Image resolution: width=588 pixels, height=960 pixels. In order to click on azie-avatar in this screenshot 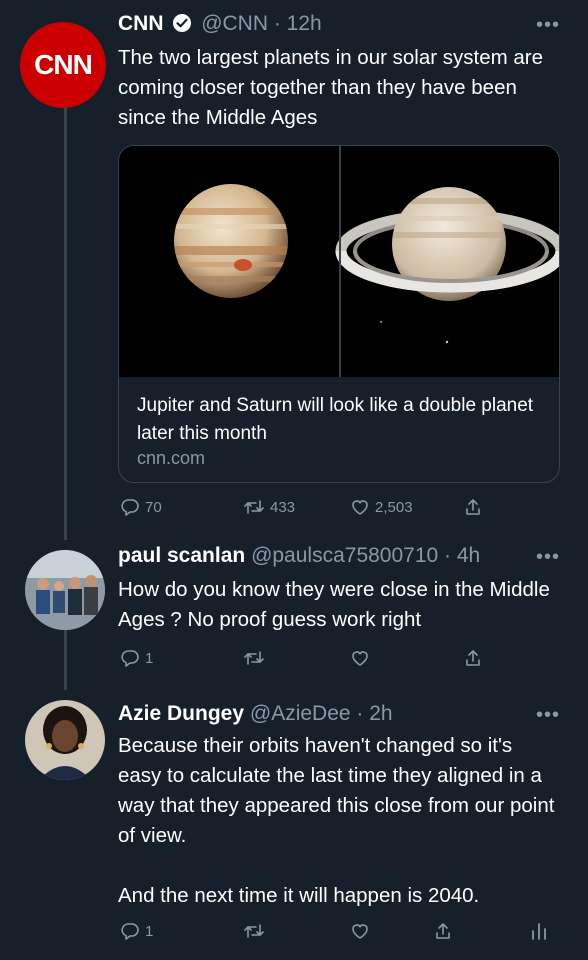, I will do `click(65, 740)`.